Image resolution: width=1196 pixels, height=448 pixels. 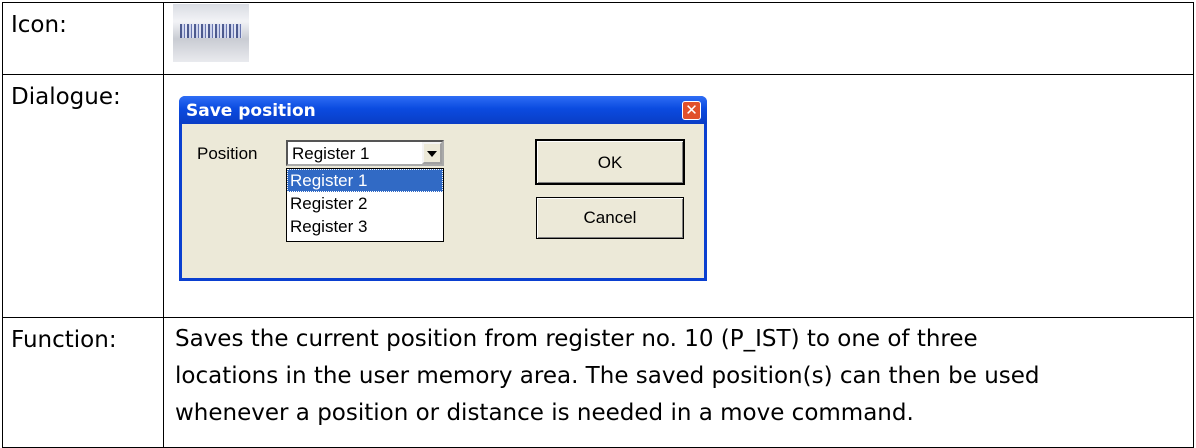 What do you see at coordinates (83, 382) in the screenshot?
I see `function-row-label: Function:` at bounding box center [83, 382].